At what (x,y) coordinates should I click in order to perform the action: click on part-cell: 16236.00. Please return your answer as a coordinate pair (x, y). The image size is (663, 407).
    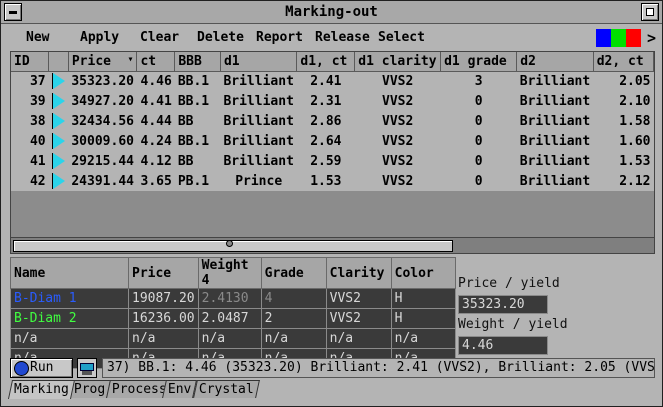
    Looking at the image, I should click on (163, 318).